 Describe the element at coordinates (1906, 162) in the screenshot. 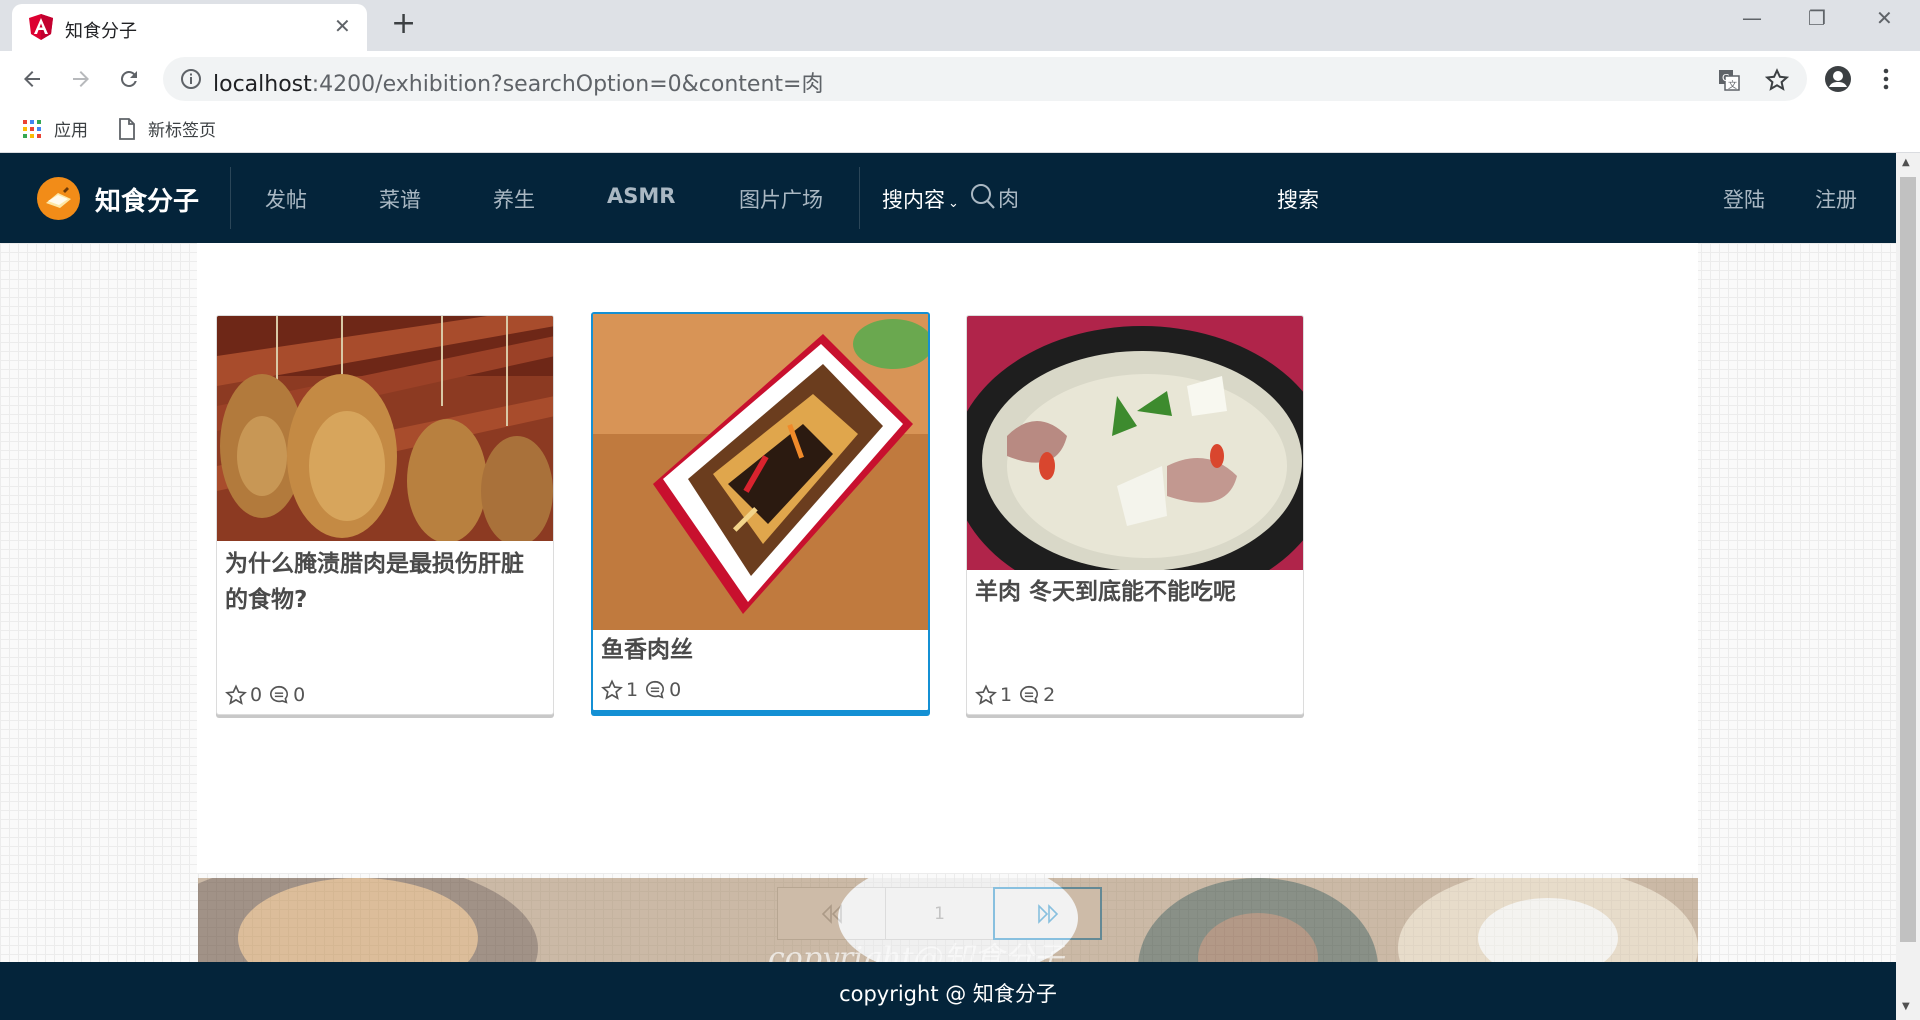

I see `scroll-up-icon: ▲` at that location.